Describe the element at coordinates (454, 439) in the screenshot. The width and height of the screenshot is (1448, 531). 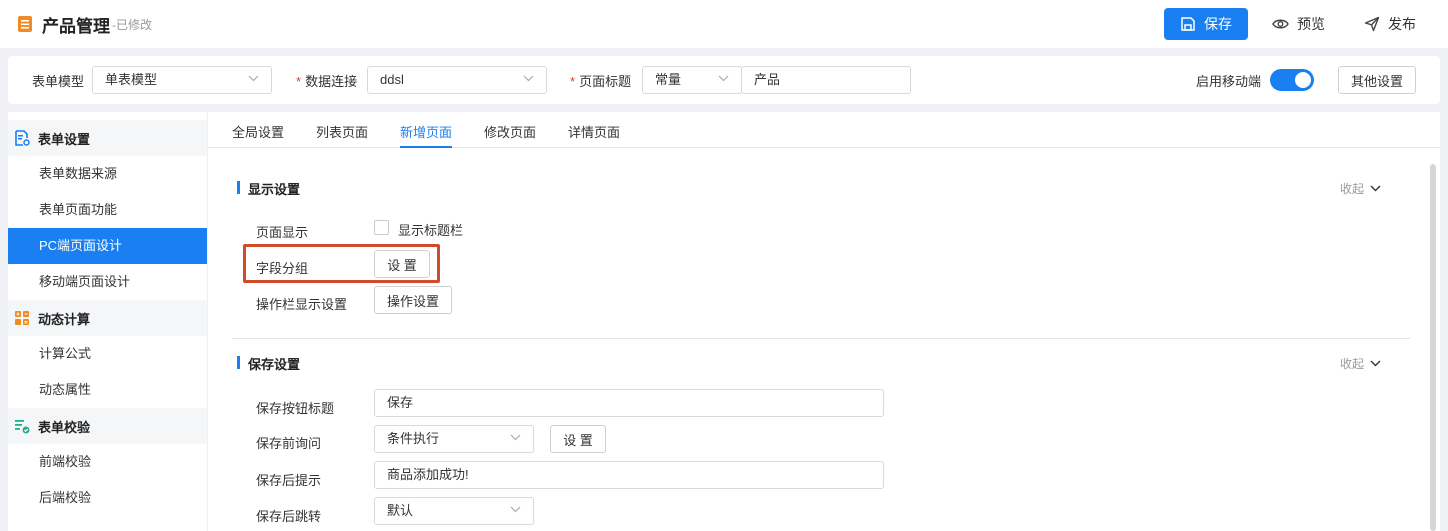
I see `pre-save-confirm-select: 条件执行` at that location.